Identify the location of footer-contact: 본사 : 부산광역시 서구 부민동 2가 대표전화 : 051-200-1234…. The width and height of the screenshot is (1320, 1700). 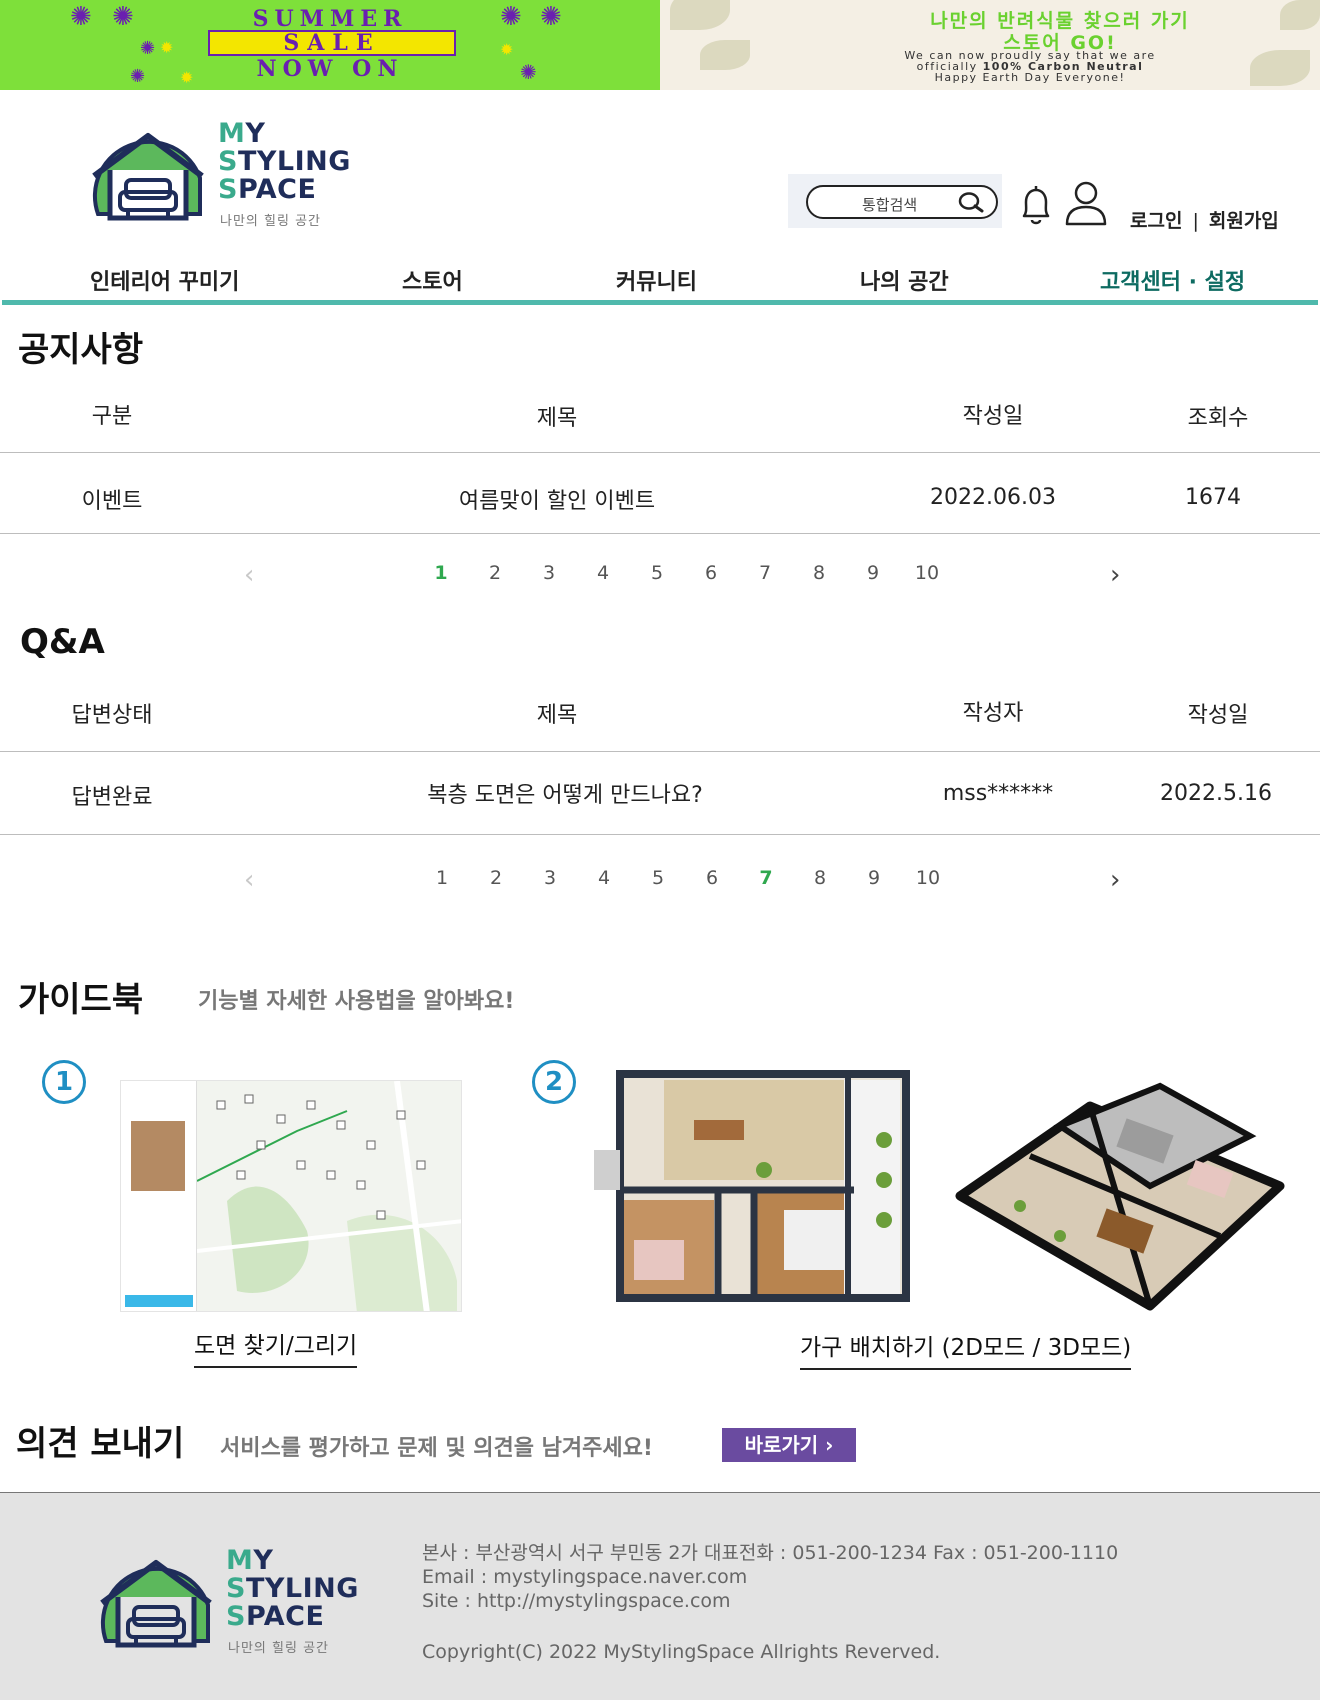
(770, 1577).